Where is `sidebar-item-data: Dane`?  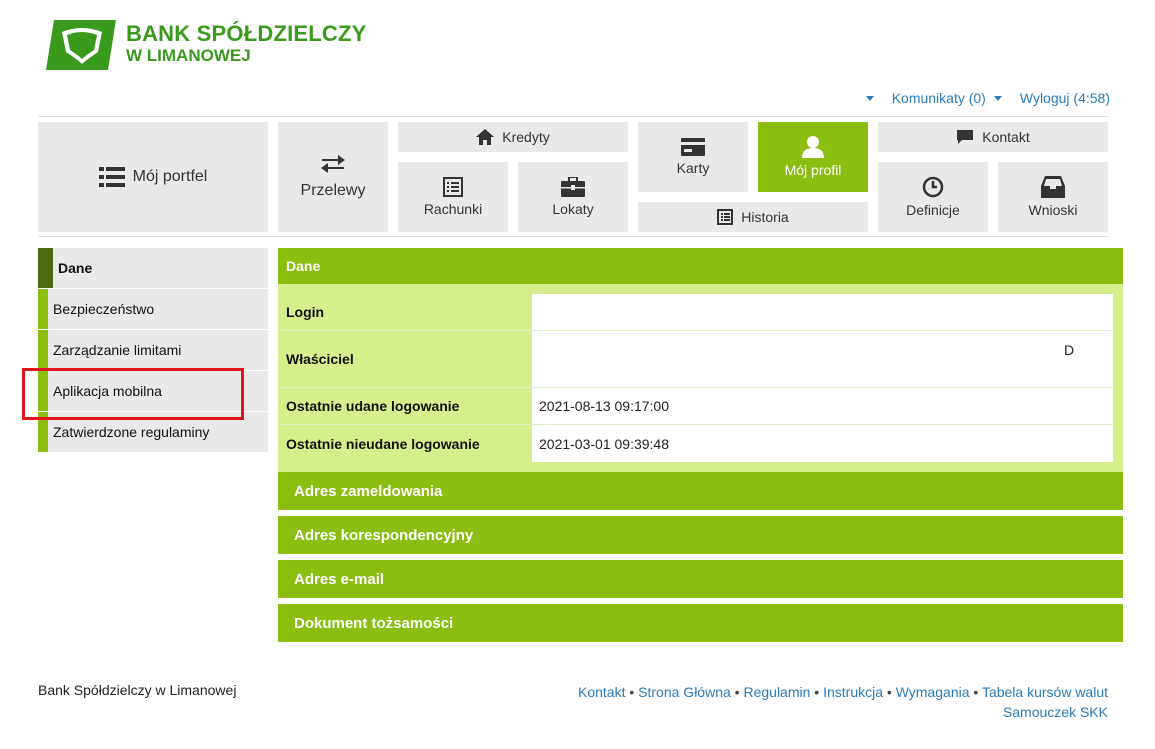
sidebar-item-data: Dane is located at coordinates (153, 268).